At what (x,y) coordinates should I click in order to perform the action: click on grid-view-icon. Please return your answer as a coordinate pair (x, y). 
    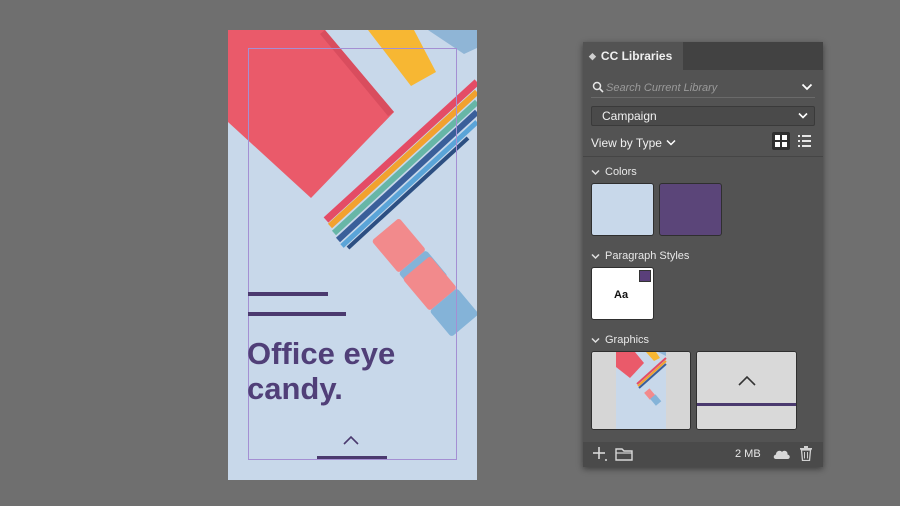
    Looking at the image, I should click on (781, 141).